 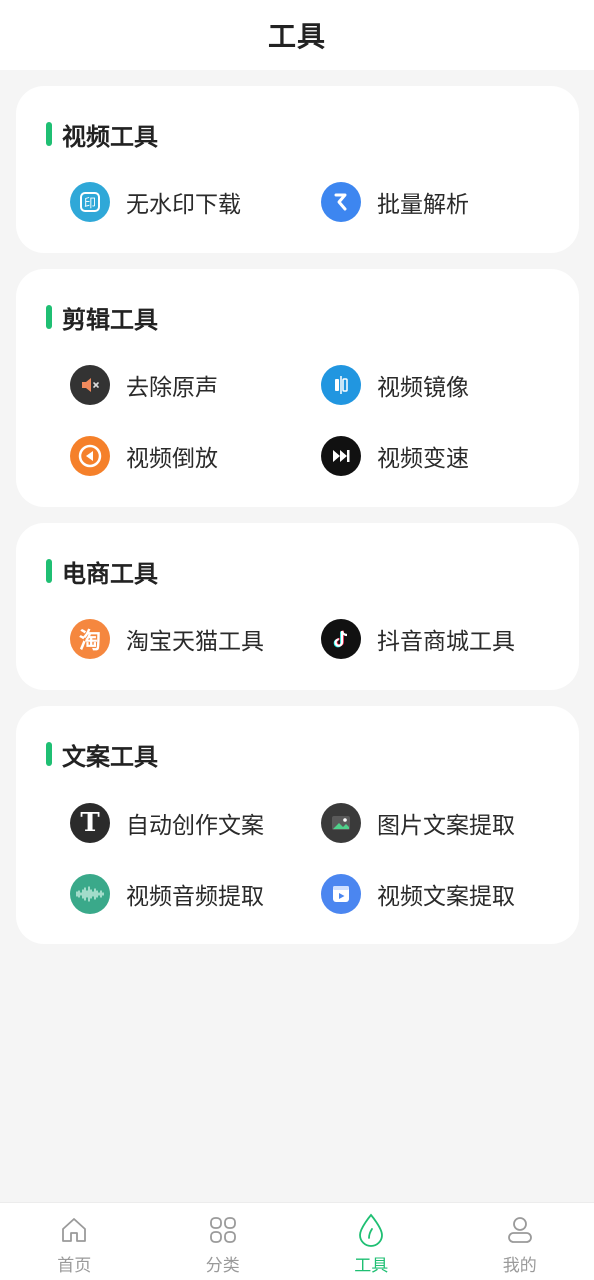 I want to click on section-header: 视频工具, so click(x=102, y=135).